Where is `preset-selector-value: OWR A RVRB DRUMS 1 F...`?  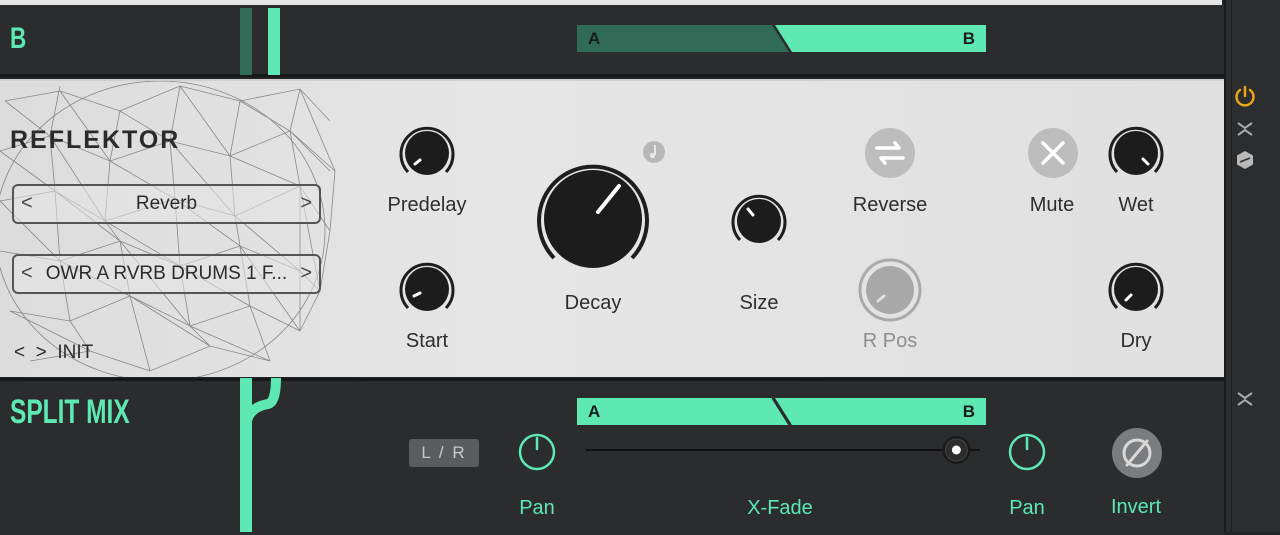
preset-selector-value: OWR A RVRB DRUMS 1 F... is located at coordinates (166, 273).